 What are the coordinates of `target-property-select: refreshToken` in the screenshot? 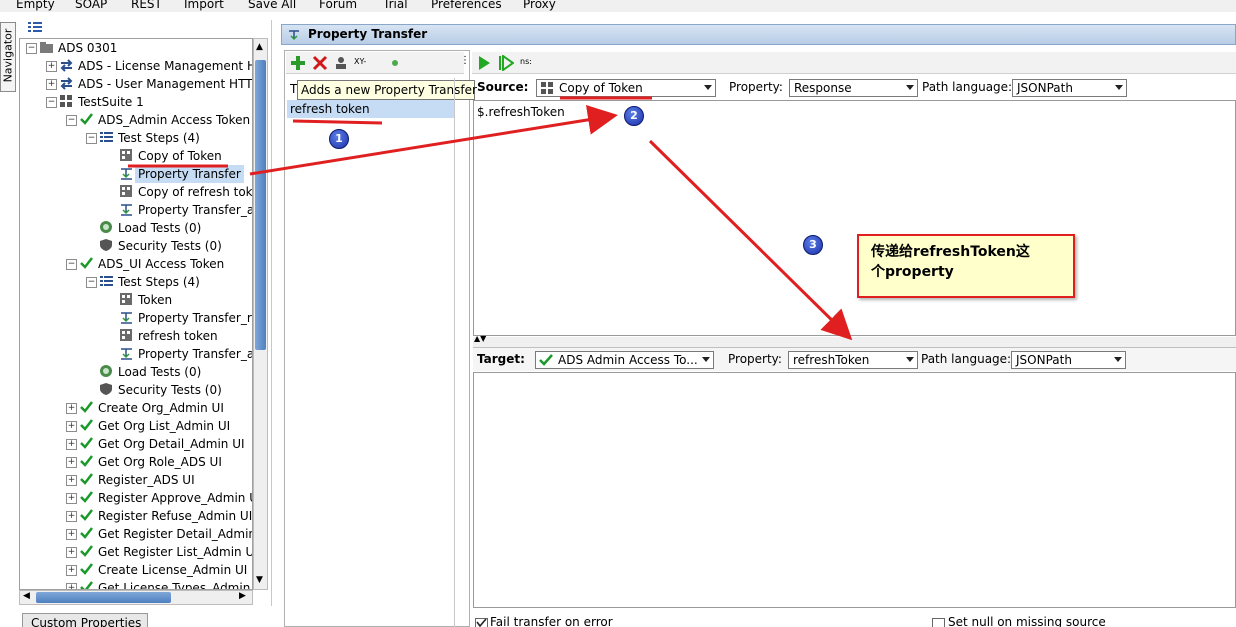 It's located at (853, 360).